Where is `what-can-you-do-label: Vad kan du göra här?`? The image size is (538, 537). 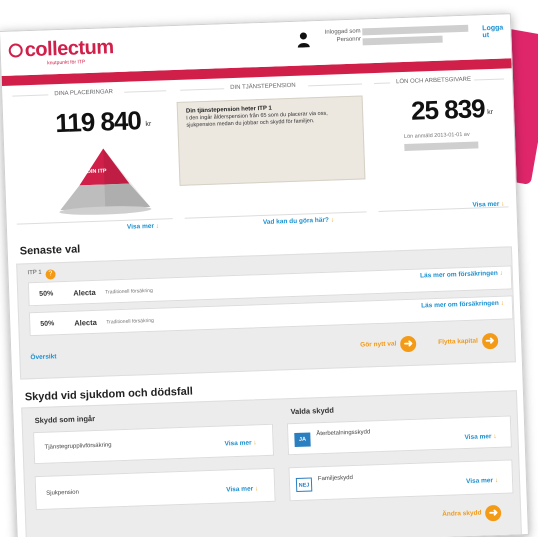
what-can-you-do-label: Vad kan du göra här? is located at coordinates (296, 221).